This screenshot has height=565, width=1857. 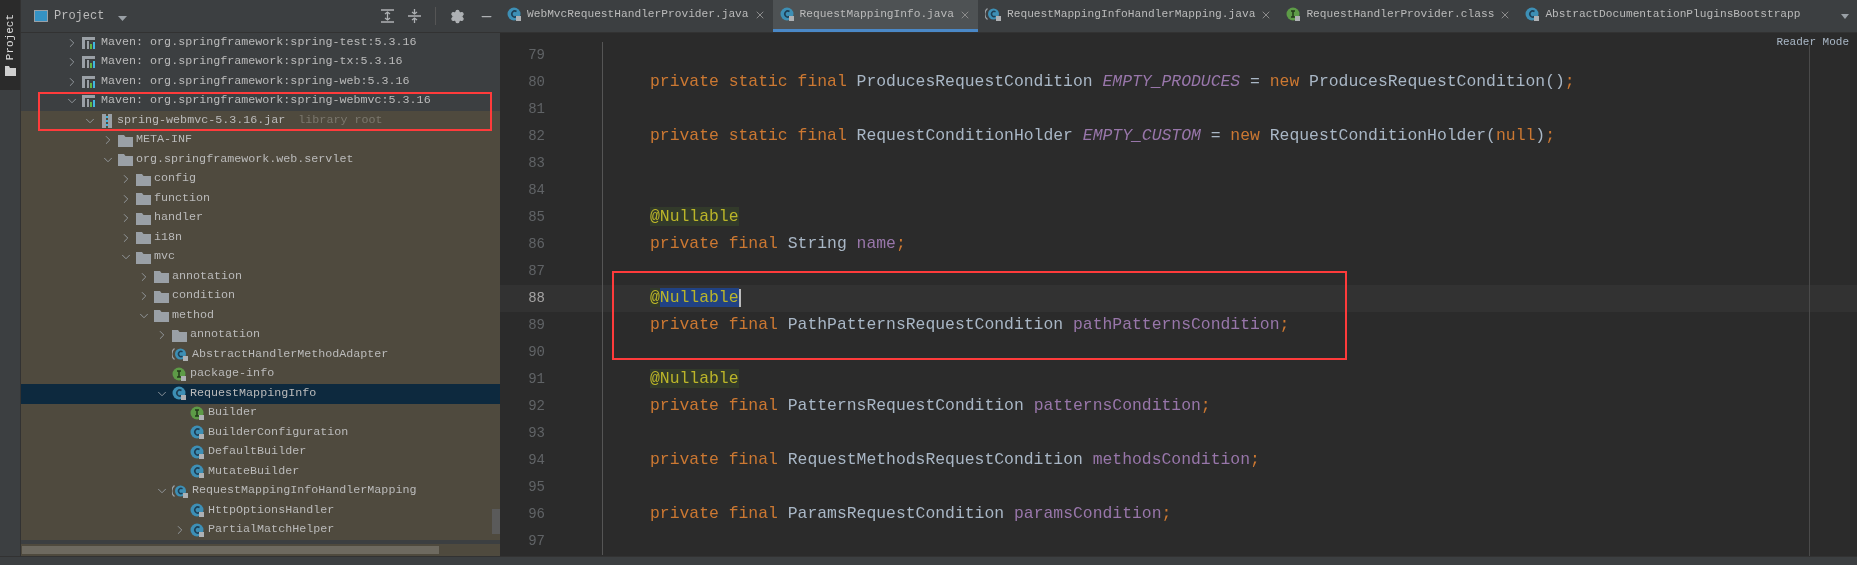 What do you see at coordinates (536, 460) in the screenshot?
I see `line-number: 94` at bounding box center [536, 460].